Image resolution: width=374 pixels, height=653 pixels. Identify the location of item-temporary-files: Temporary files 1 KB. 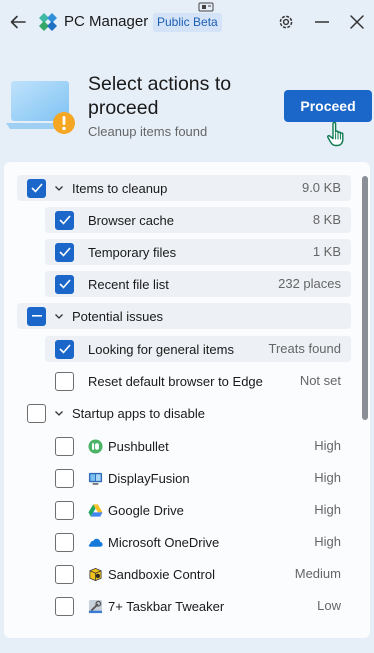
(198, 252).